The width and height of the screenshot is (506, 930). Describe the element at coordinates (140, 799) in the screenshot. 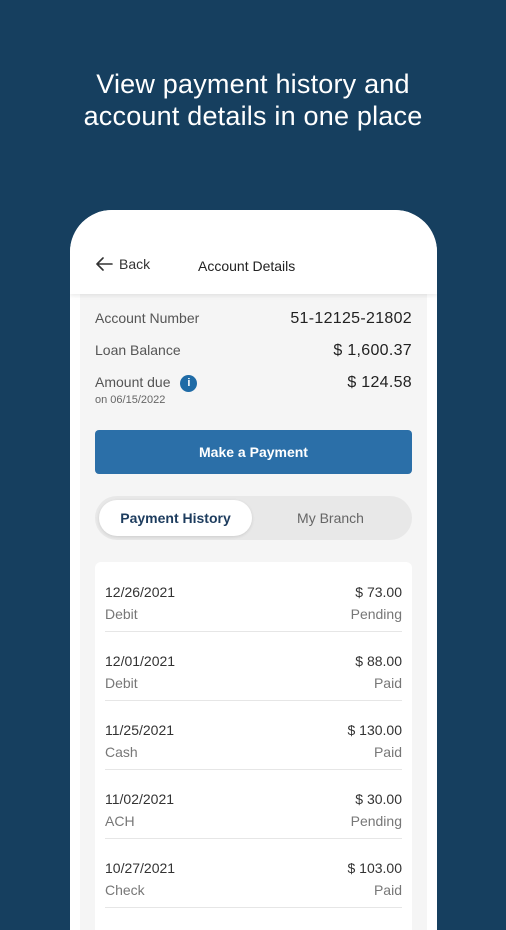

I see `transaction-date: 11/02/2021` at that location.